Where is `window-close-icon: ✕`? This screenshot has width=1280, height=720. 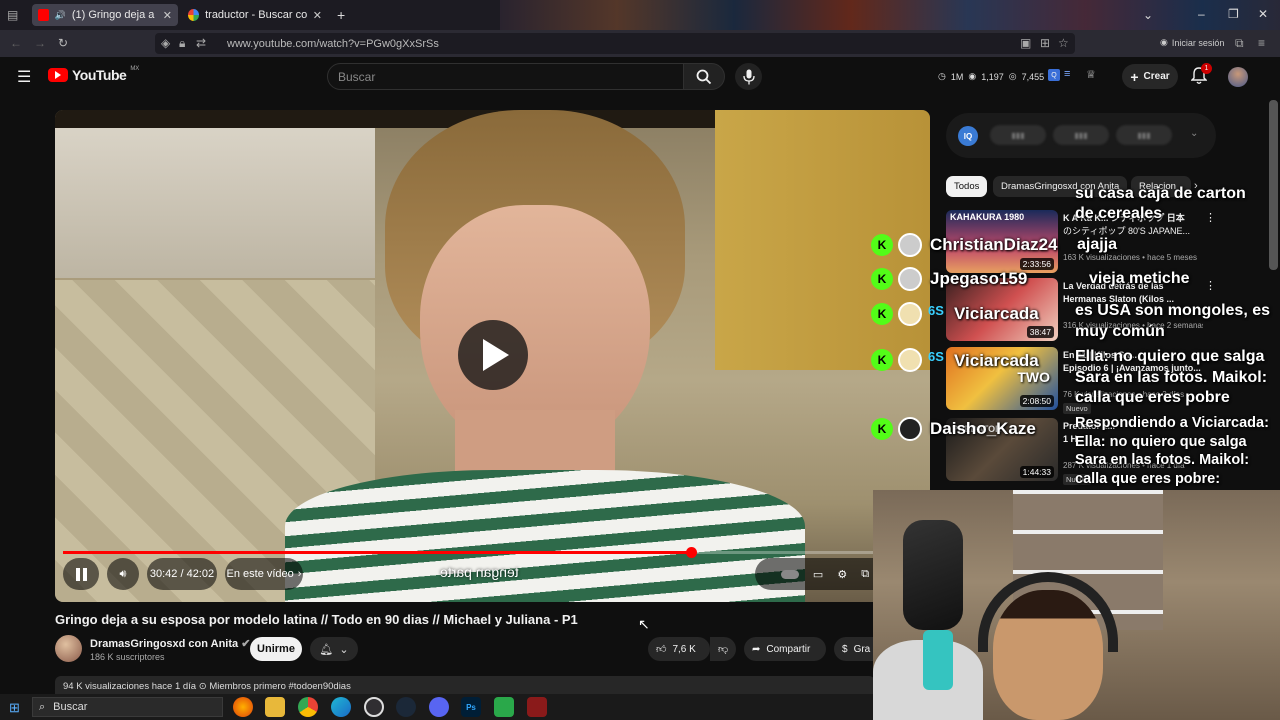 window-close-icon: ✕ is located at coordinates (1263, 14).